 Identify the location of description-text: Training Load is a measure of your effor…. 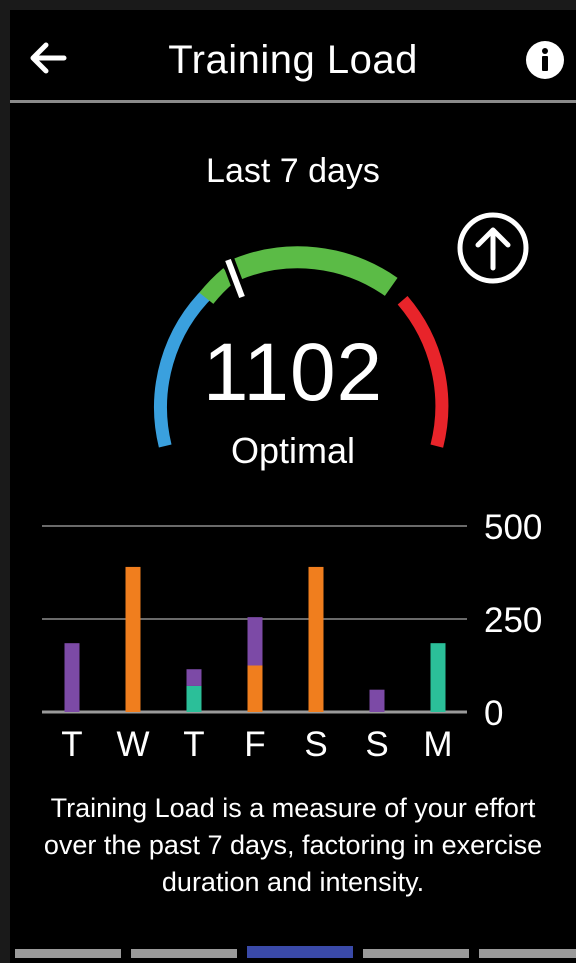
(293, 845).